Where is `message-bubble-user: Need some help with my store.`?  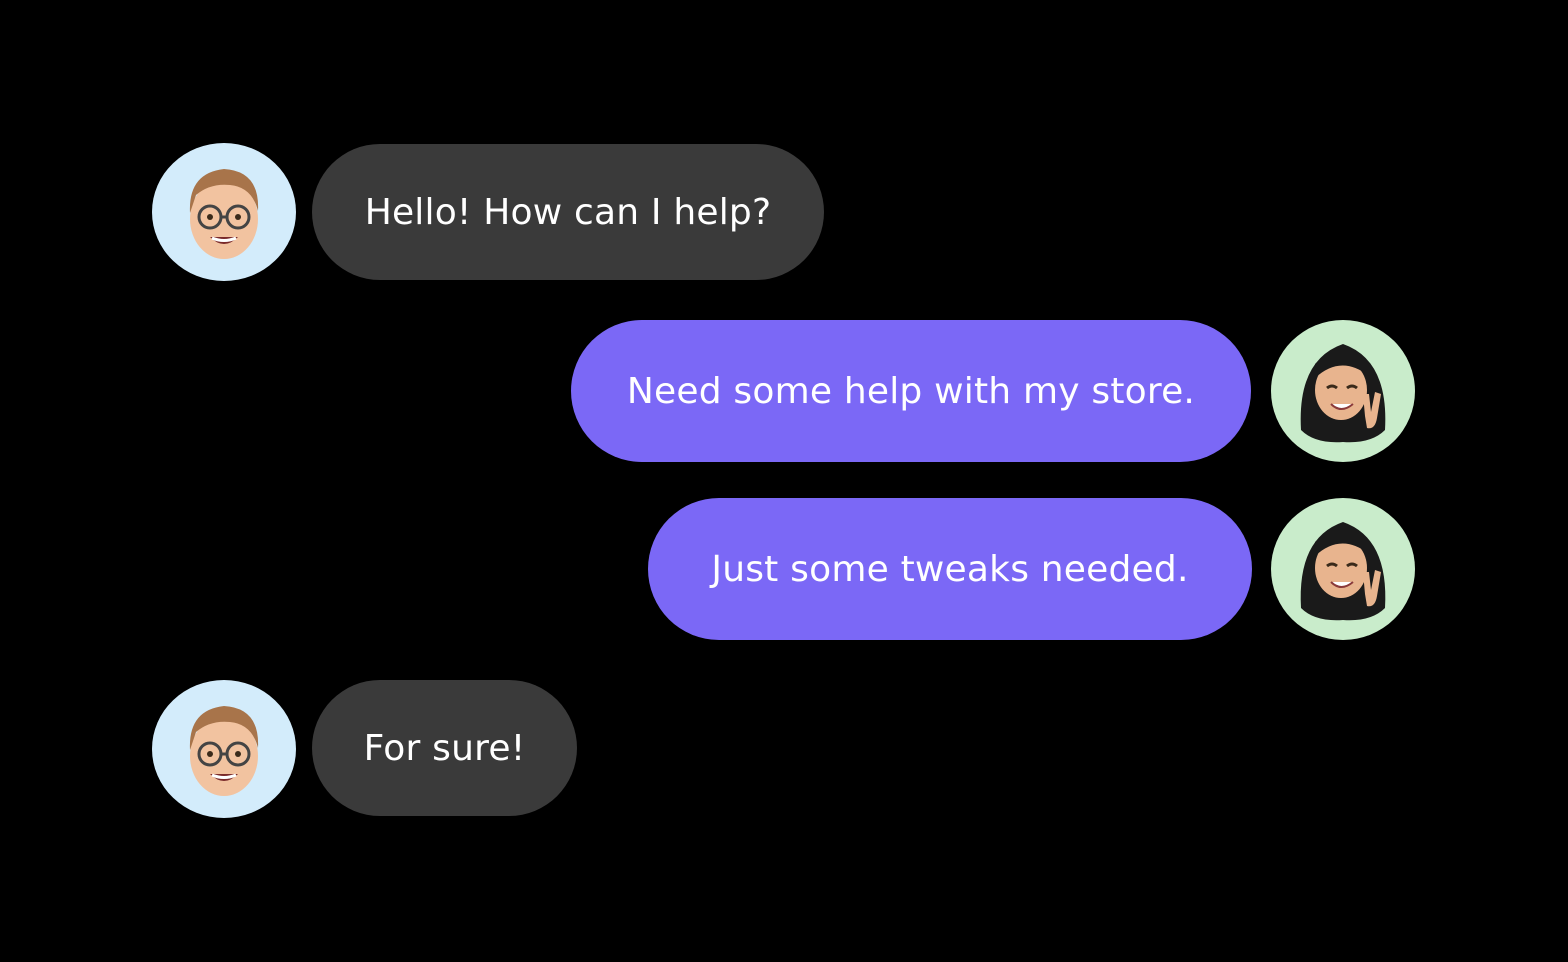 message-bubble-user: Need some help with my store. is located at coordinates (911, 391).